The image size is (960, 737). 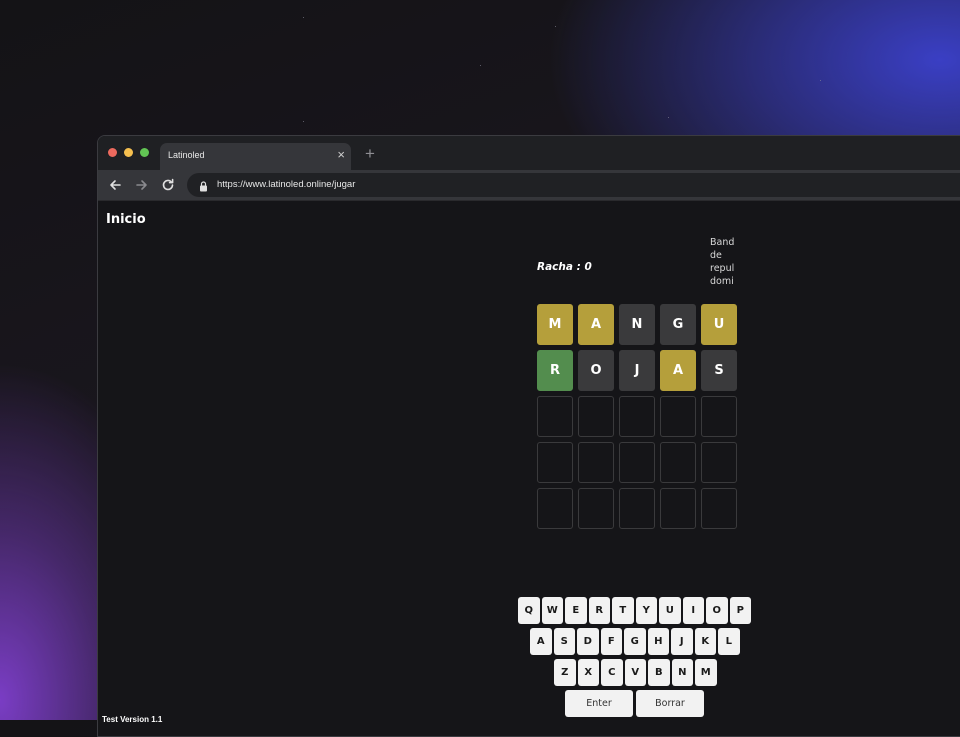 I want to click on key-i: I, so click(x=693, y=610).